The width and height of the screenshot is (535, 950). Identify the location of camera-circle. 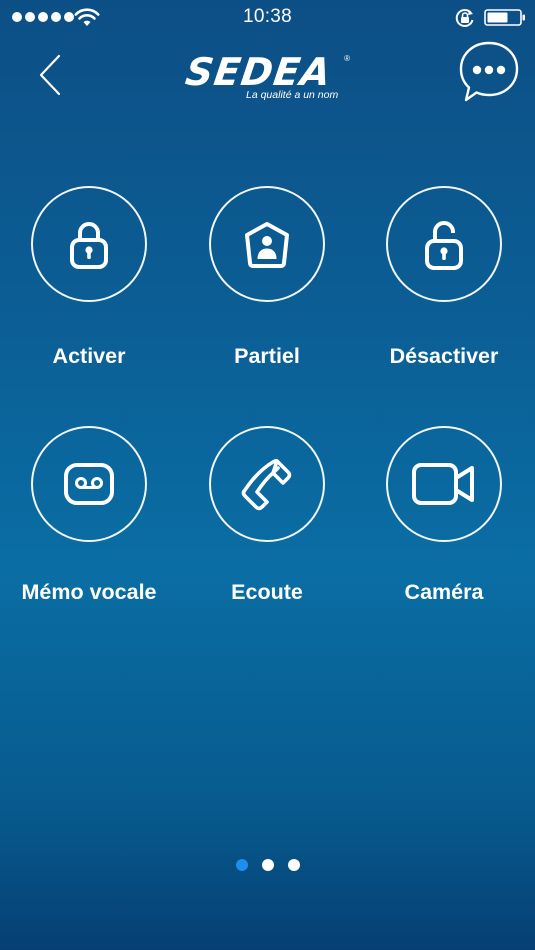
(444, 484).